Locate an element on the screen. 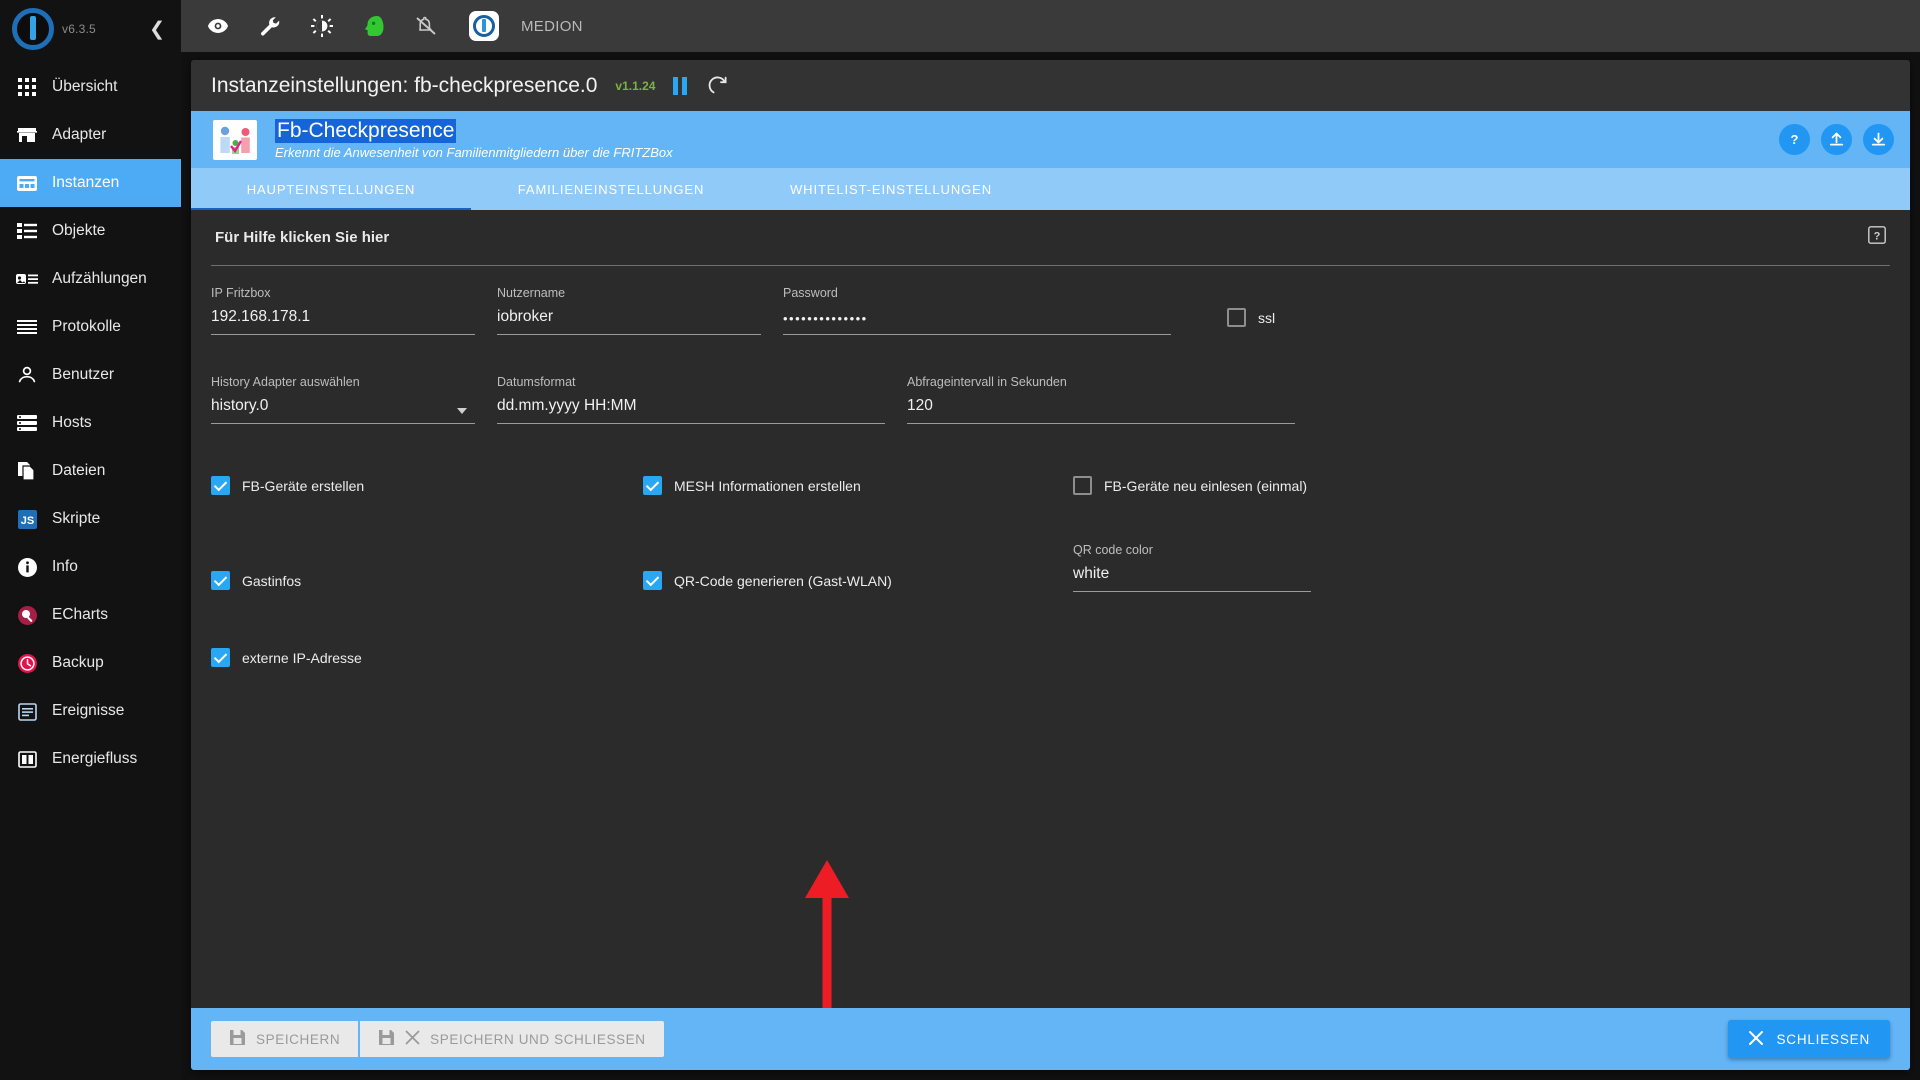 This screenshot has width=1920, height=1080. sidebar-item-echarts: ECharts is located at coordinates (90, 615).